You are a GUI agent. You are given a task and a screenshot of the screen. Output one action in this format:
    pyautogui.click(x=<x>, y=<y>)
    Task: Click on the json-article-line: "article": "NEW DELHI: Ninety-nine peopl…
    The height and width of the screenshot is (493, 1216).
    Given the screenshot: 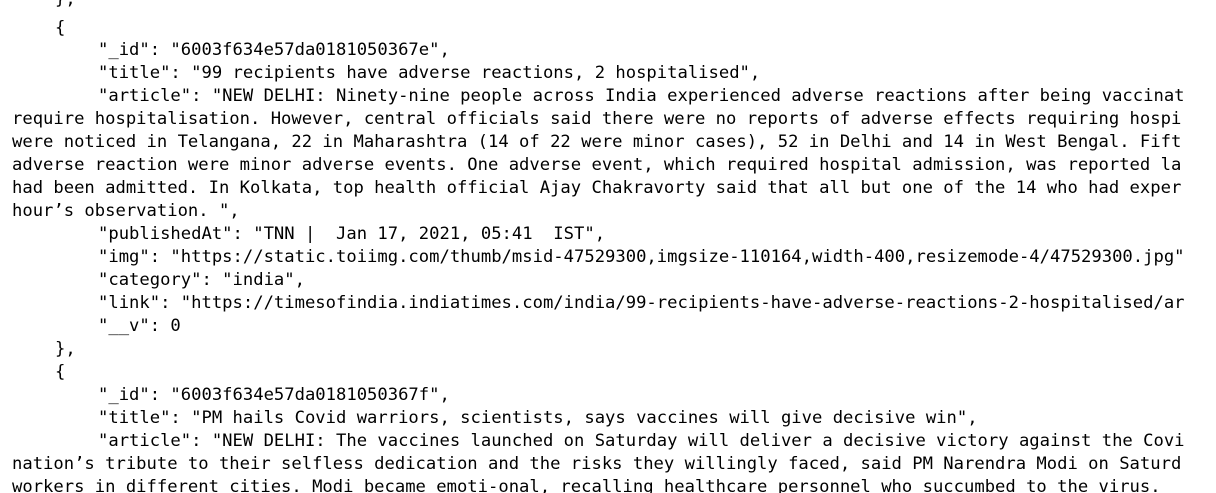 What is the action you would take?
    pyautogui.click(x=641, y=96)
    